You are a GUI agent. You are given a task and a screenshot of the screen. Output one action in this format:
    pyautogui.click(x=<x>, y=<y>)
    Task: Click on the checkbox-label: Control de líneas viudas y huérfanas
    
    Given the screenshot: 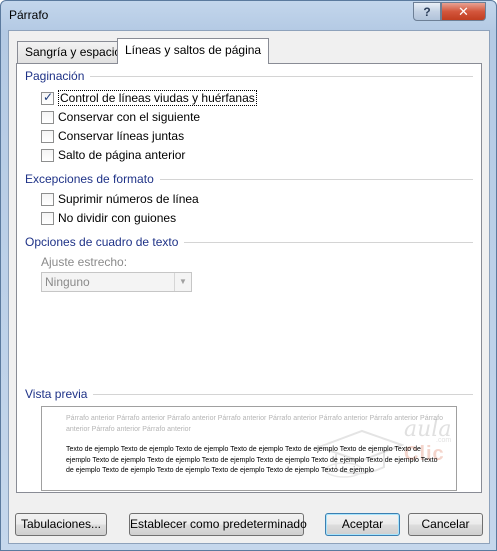 What is the action you would take?
    pyautogui.click(x=157, y=98)
    